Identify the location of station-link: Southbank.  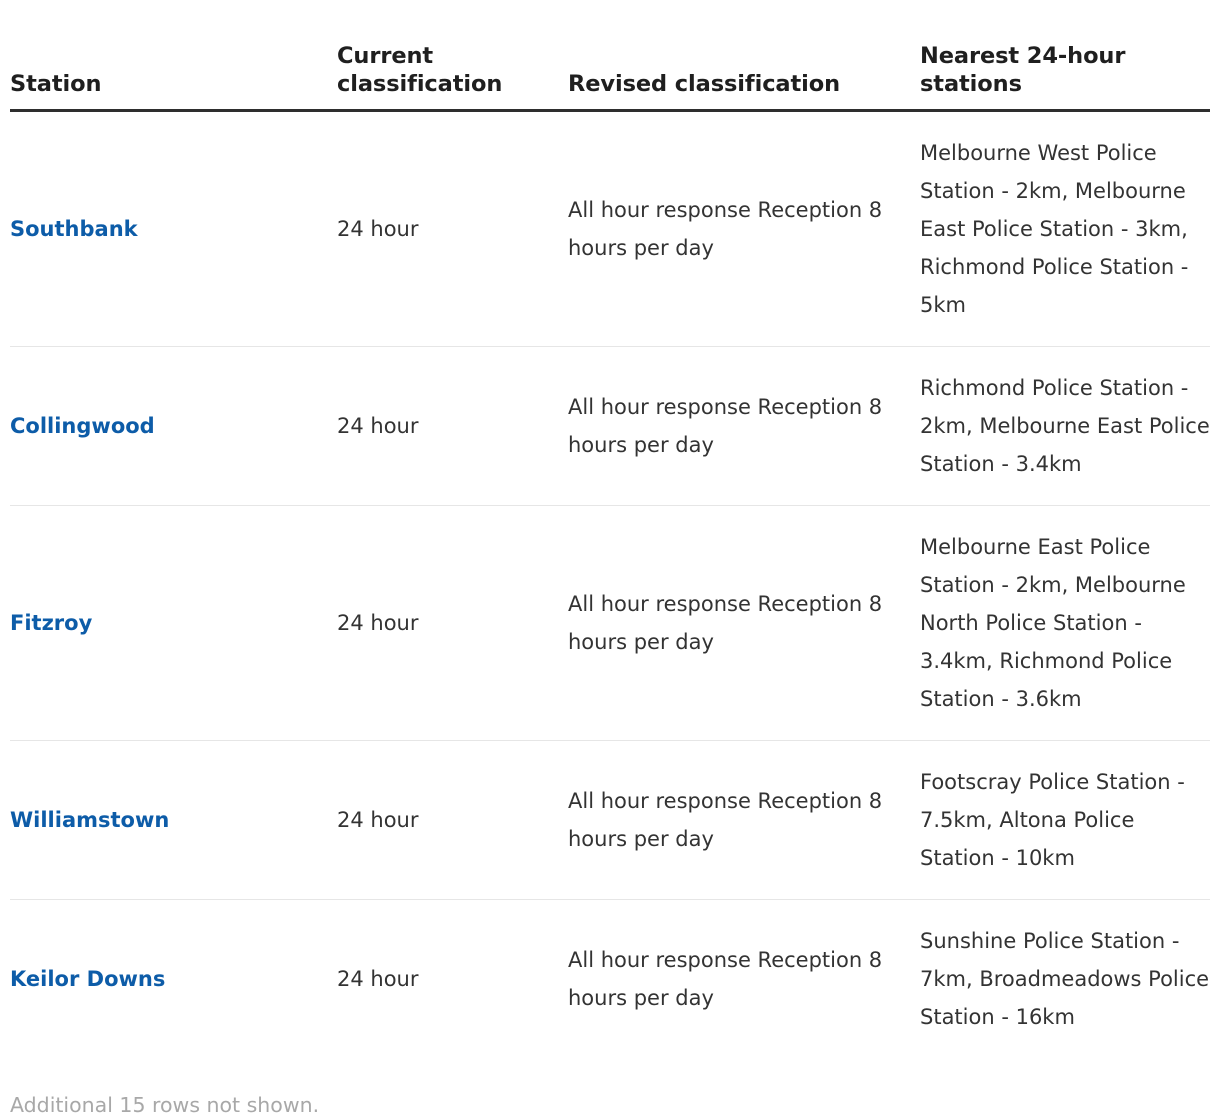
(74, 229).